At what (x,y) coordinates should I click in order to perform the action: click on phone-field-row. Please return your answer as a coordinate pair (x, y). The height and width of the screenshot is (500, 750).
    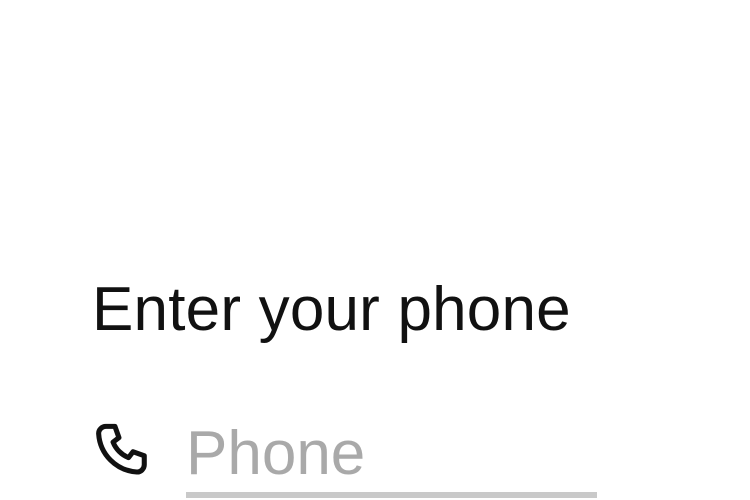
    Looking at the image, I should click on (352, 459).